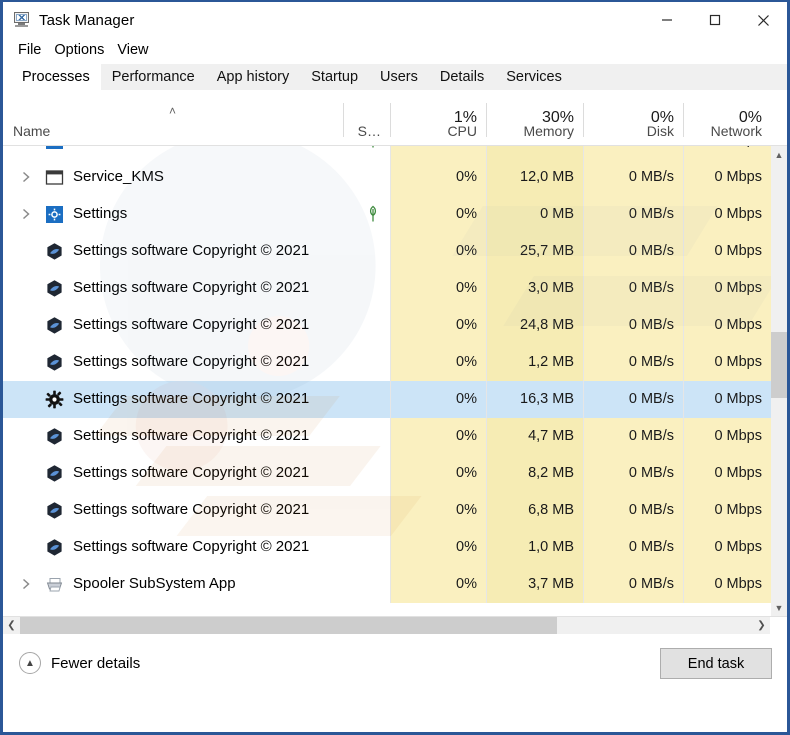 This screenshot has width=790, height=735. What do you see at coordinates (387, 214) in the screenshot?
I see `table-row: Settings 0% 0 MB 0 MB/s 0 Mbps` at bounding box center [387, 214].